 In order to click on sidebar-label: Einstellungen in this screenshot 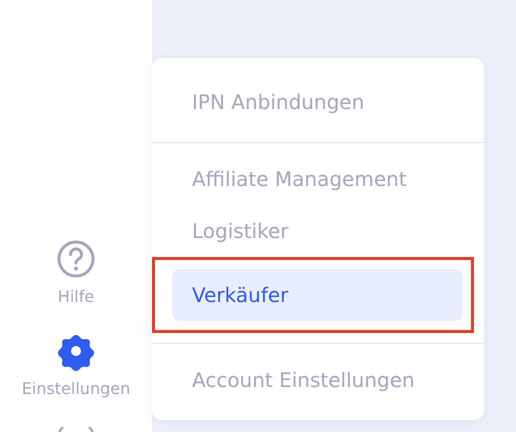, I will do `click(76, 389)`.